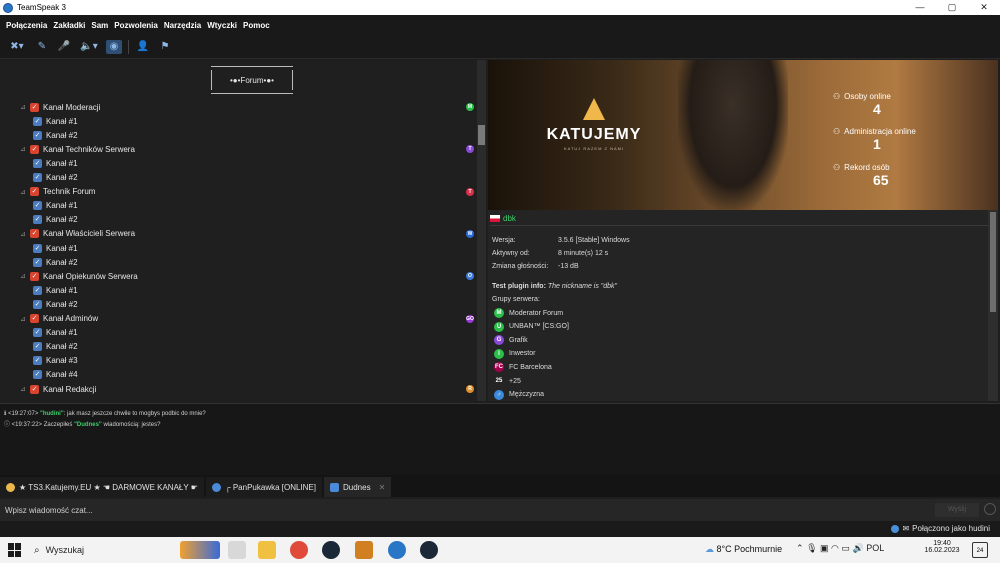 The height and width of the screenshot is (563, 1000). I want to click on group-icon: 25, so click(499, 381).